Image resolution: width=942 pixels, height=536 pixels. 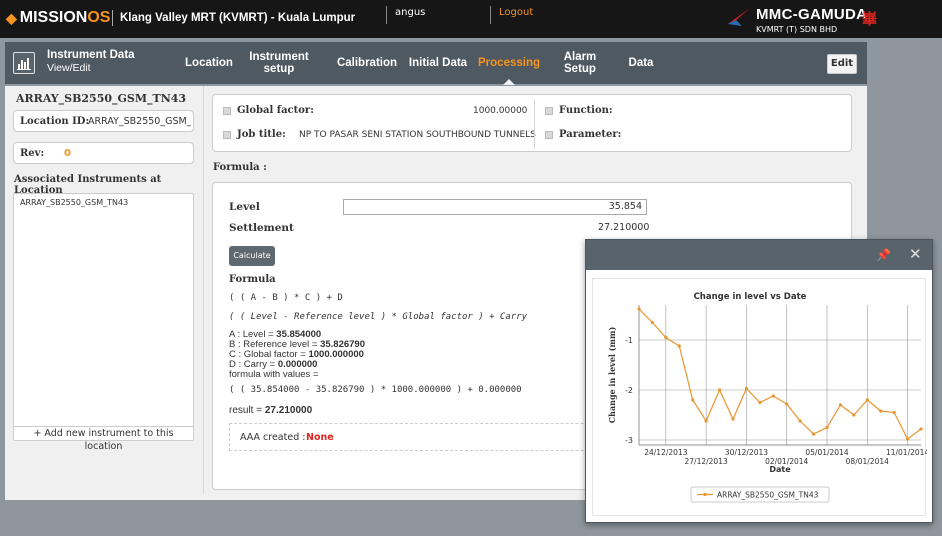 What do you see at coordinates (746, 452) in the screenshot?
I see `x-tick-label: 30/12/2013` at bounding box center [746, 452].